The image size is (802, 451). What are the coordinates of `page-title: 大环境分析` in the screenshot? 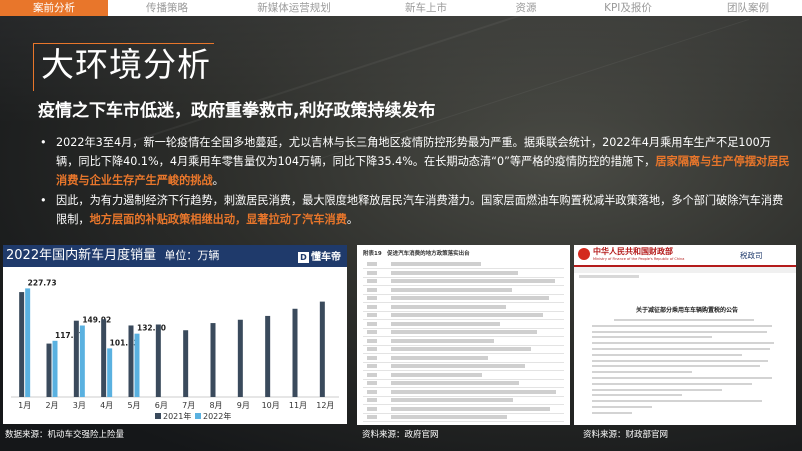 It's located at (126, 64).